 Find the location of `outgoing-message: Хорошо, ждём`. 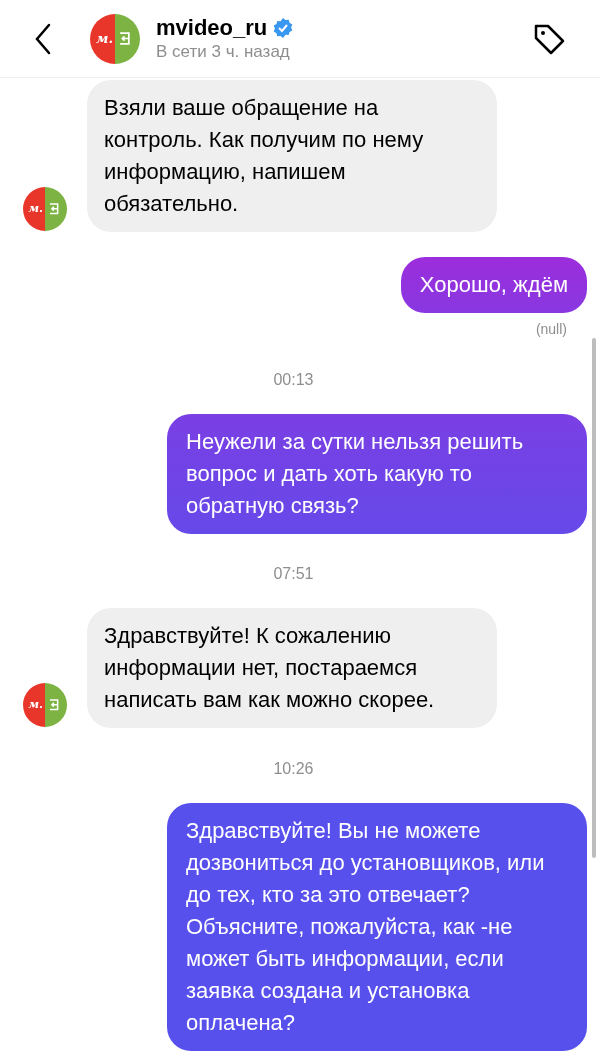

outgoing-message: Хорошо, ждём is located at coordinates (493, 285).